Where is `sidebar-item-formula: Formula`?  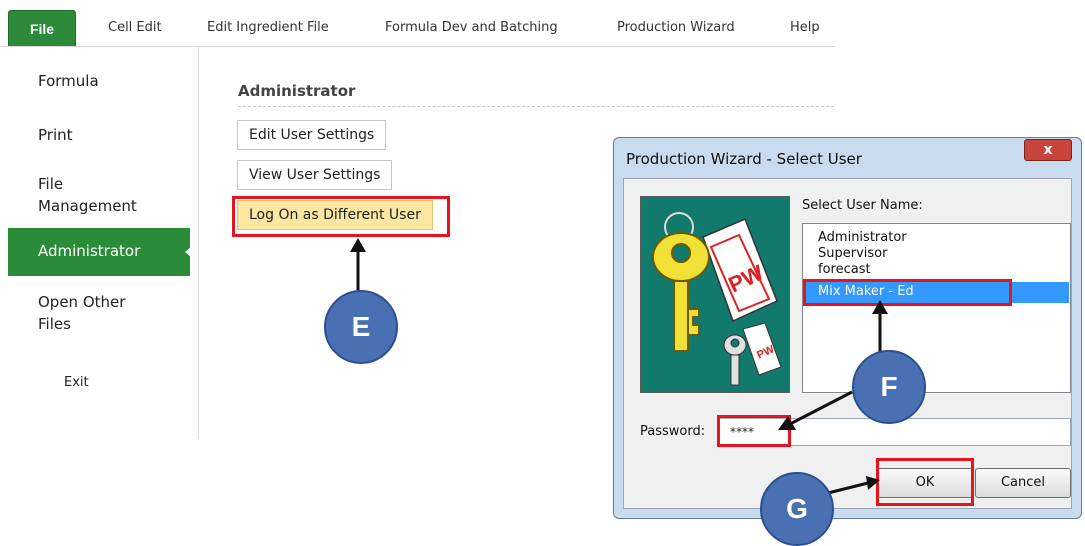 sidebar-item-formula: Formula is located at coordinates (68, 81).